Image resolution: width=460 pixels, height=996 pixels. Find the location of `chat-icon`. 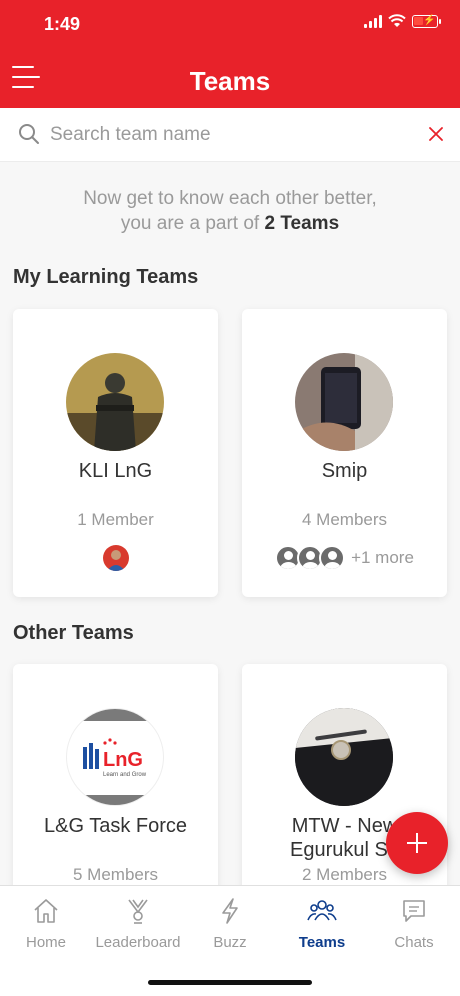

chat-icon is located at coordinates (414, 911).